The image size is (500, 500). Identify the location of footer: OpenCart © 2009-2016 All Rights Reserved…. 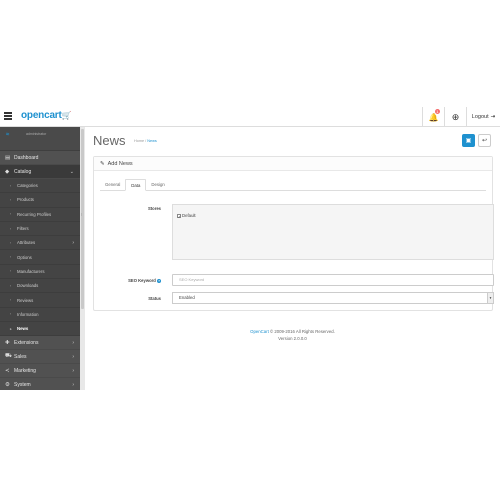
(292, 335).